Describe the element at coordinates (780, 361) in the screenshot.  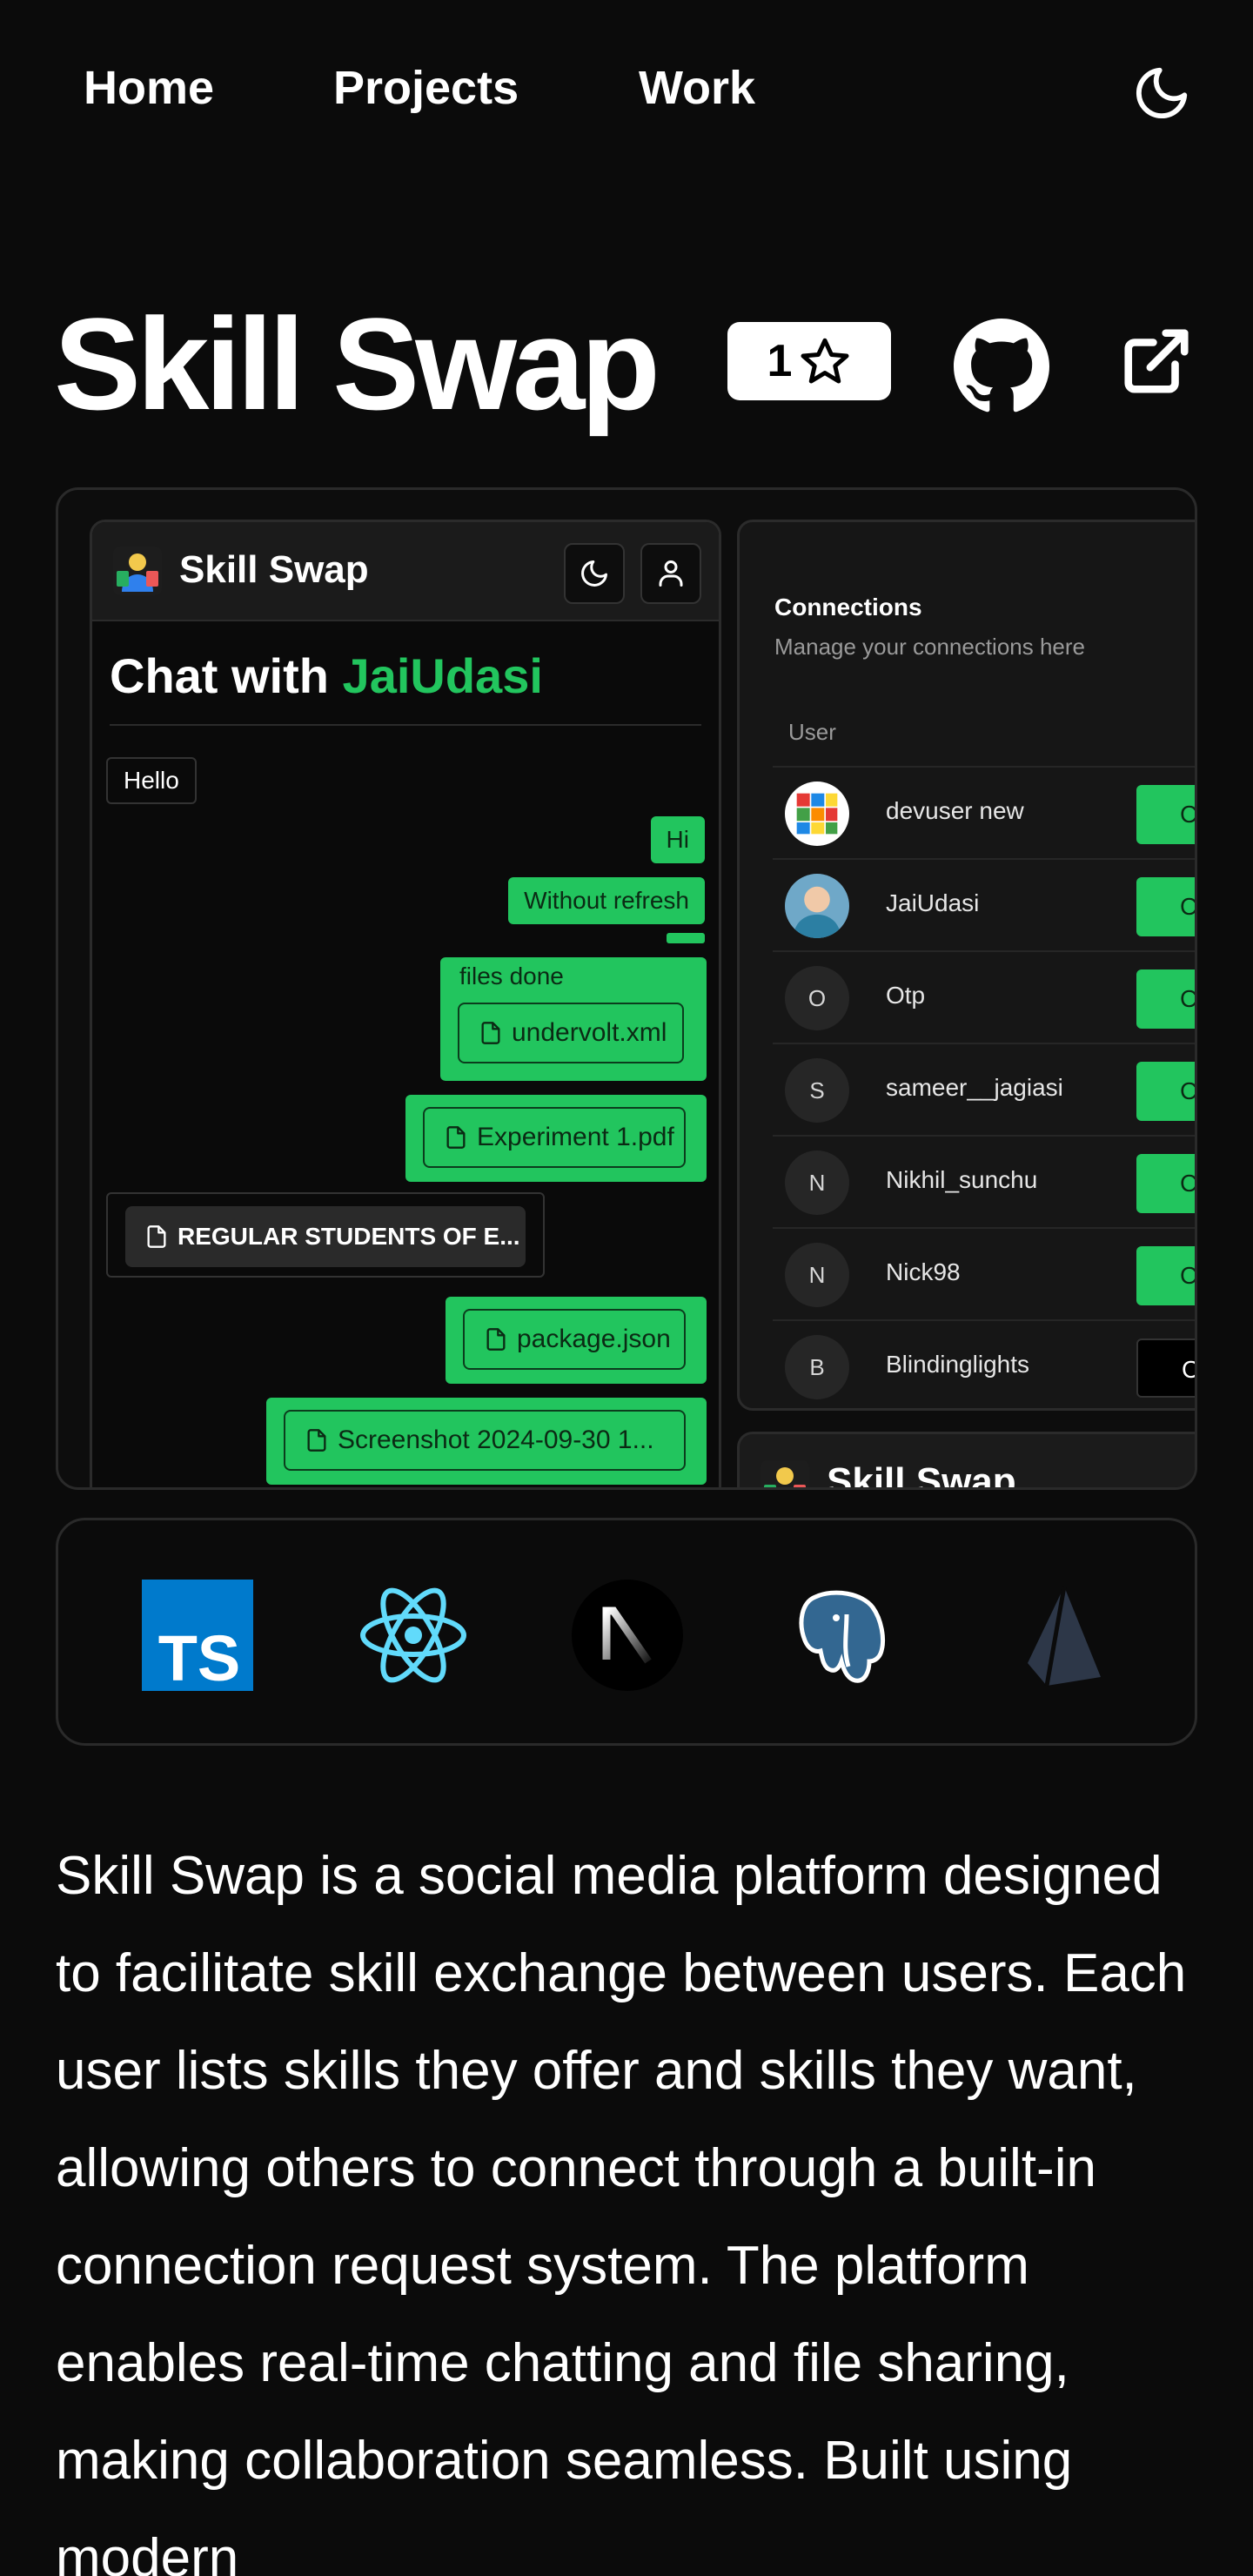
I see `star-count: 1` at that location.